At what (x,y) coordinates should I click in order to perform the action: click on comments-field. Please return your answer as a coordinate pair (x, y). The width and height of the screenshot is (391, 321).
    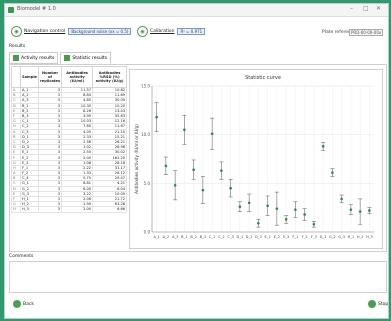
    Looking at the image, I should click on (198, 277).